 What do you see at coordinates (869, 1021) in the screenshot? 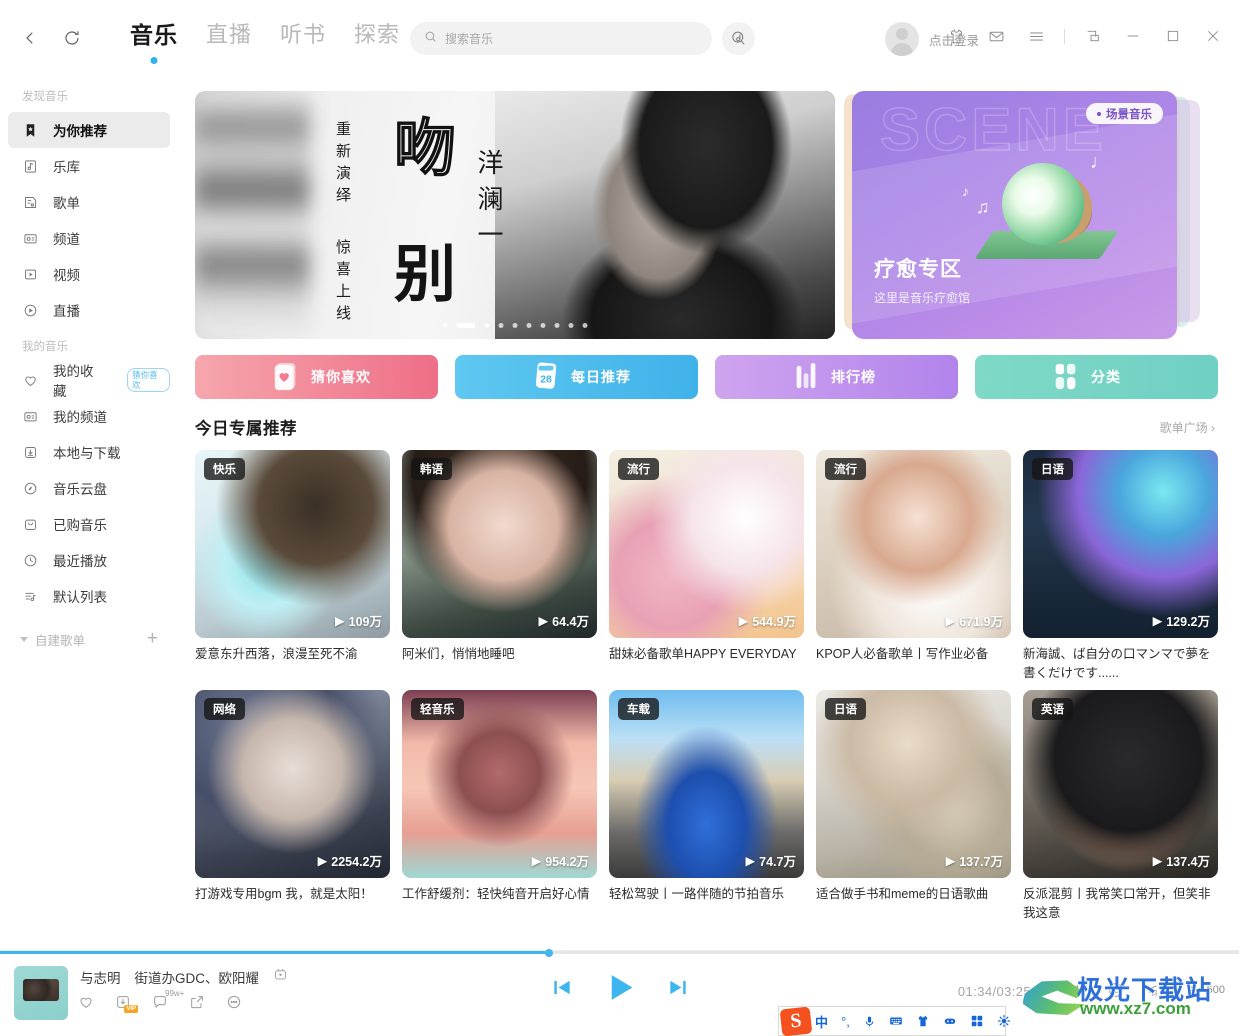
I see `mic-icon` at bounding box center [869, 1021].